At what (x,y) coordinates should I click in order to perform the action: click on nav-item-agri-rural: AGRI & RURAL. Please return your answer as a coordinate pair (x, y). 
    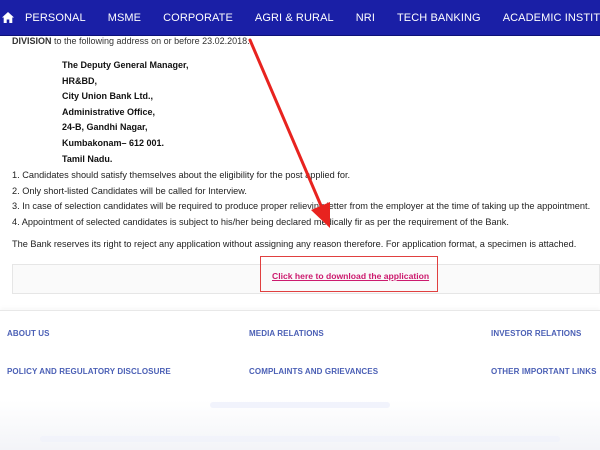
    Looking at the image, I should click on (294, 18).